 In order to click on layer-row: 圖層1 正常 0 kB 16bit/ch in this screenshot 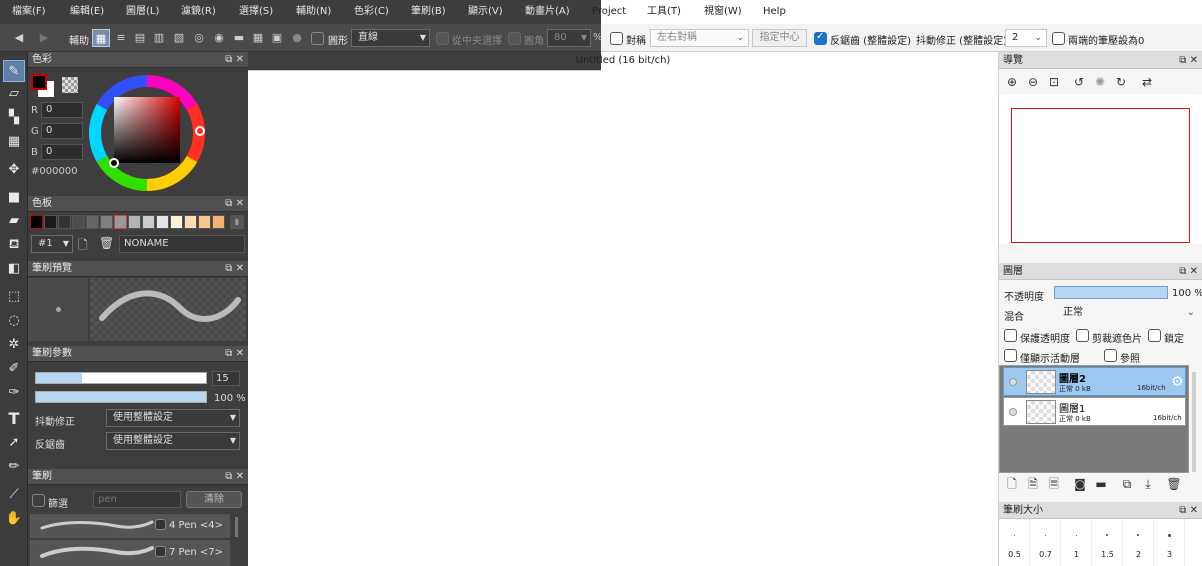, I will do `click(1094, 411)`.